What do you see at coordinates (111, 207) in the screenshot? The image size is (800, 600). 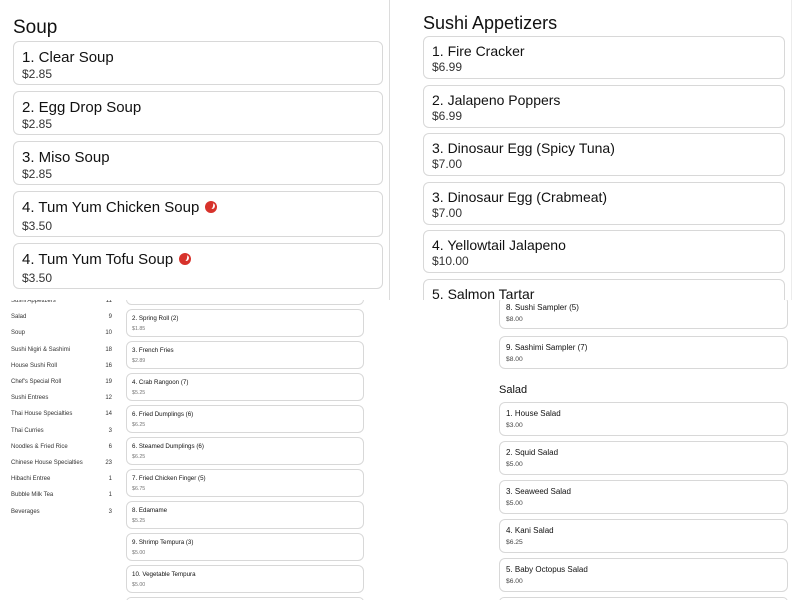 I see `item-name-text: 4. Tum Yum Chicken Soup` at bounding box center [111, 207].